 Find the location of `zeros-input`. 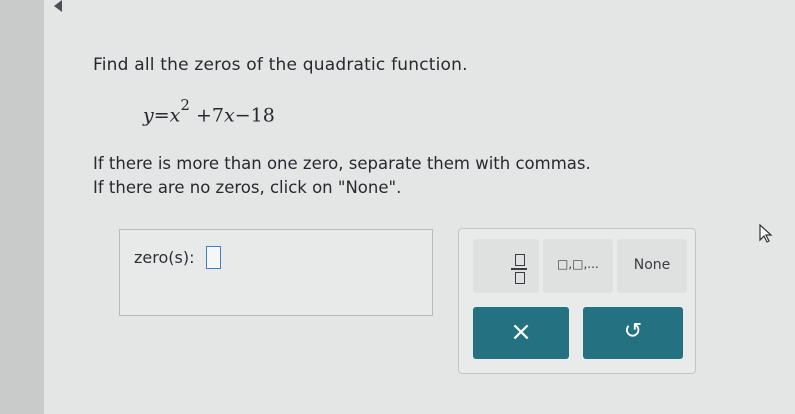

zeros-input is located at coordinates (213, 257).